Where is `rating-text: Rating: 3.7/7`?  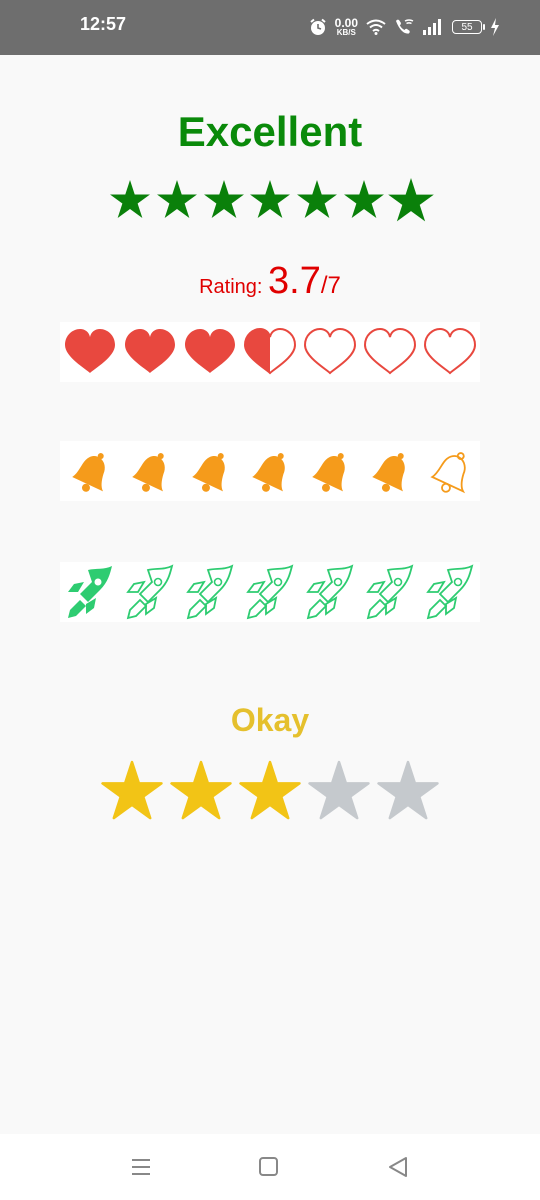 rating-text: Rating: 3.7/7 is located at coordinates (270, 281).